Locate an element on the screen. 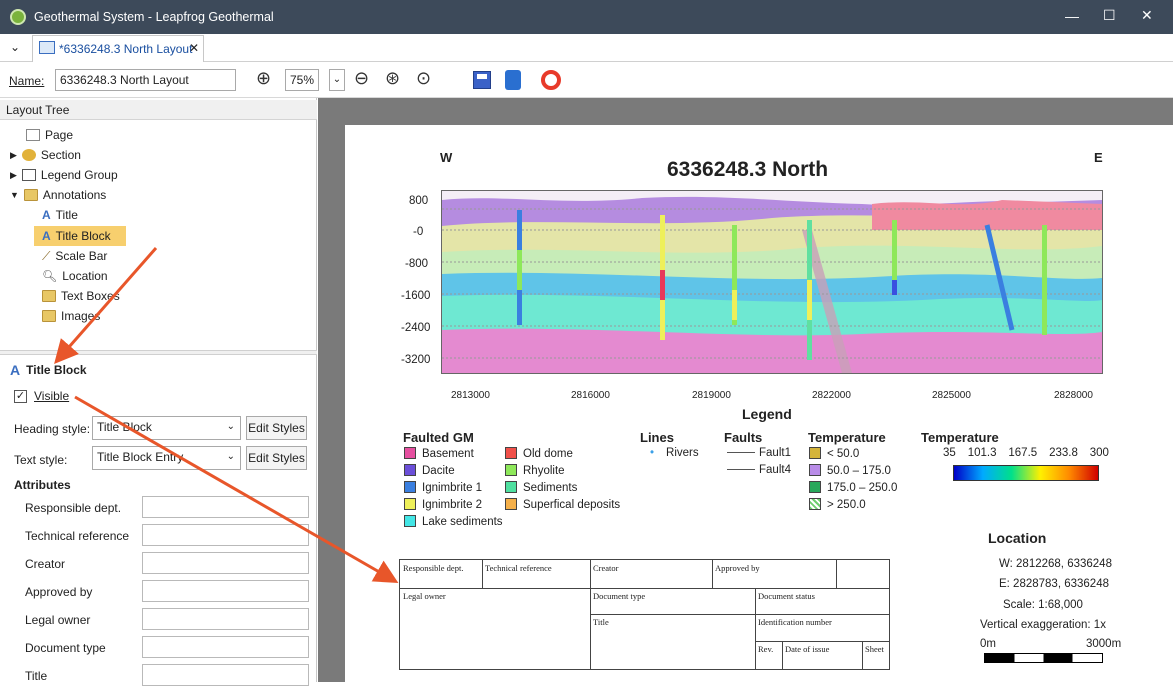 The width and height of the screenshot is (1173, 686). legend-item: Ignimbrite 2 is located at coordinates (443, 504).